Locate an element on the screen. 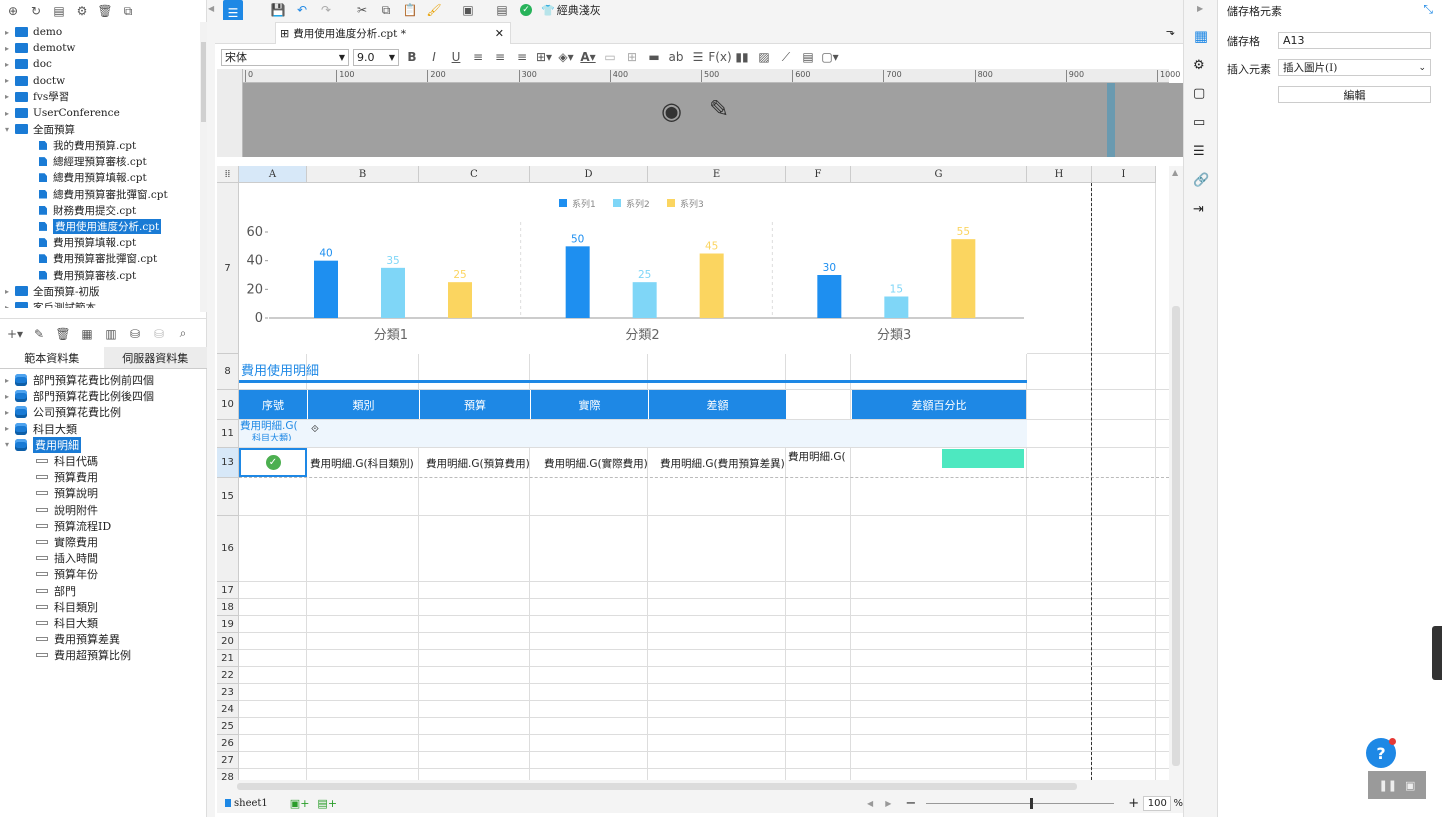 The image size is (1443, 817). dataset-field: 科目代碼 is located at coordinates (49, 461).